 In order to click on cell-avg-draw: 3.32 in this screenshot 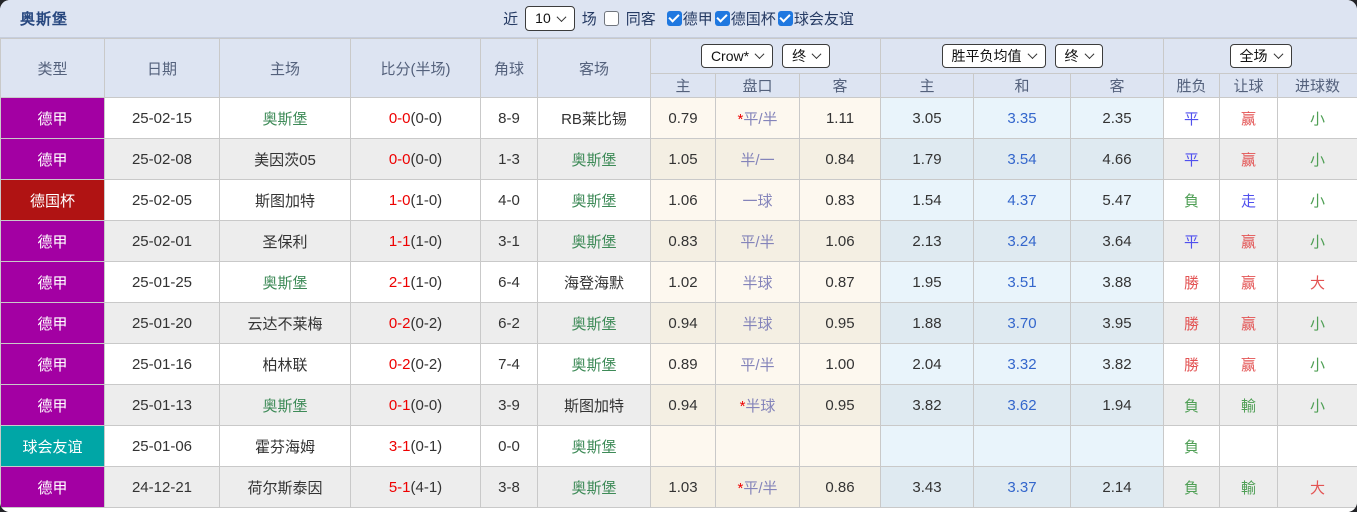, I will do `click(1022, 364)`.